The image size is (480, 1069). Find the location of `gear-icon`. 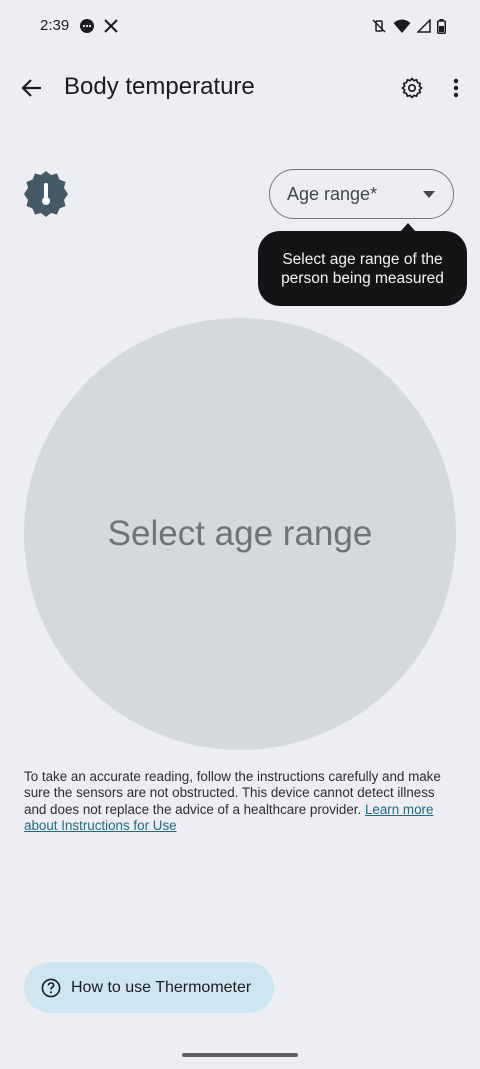

gear-icon is located at coordinates (412, 88).